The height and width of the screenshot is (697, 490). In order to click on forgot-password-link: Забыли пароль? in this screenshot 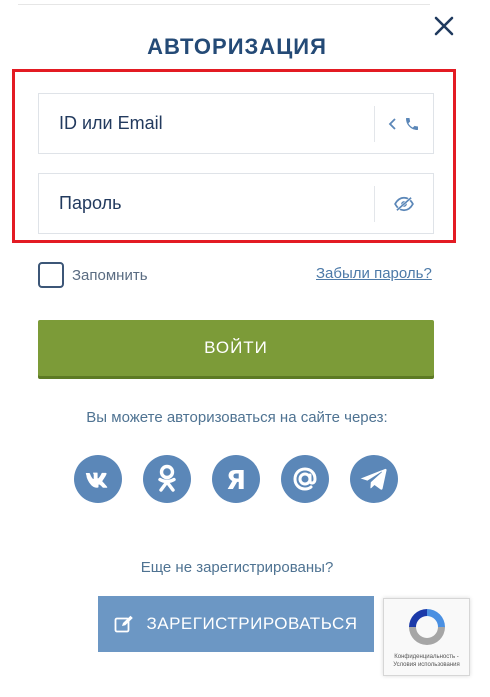, I will do `click(374, 273)`.